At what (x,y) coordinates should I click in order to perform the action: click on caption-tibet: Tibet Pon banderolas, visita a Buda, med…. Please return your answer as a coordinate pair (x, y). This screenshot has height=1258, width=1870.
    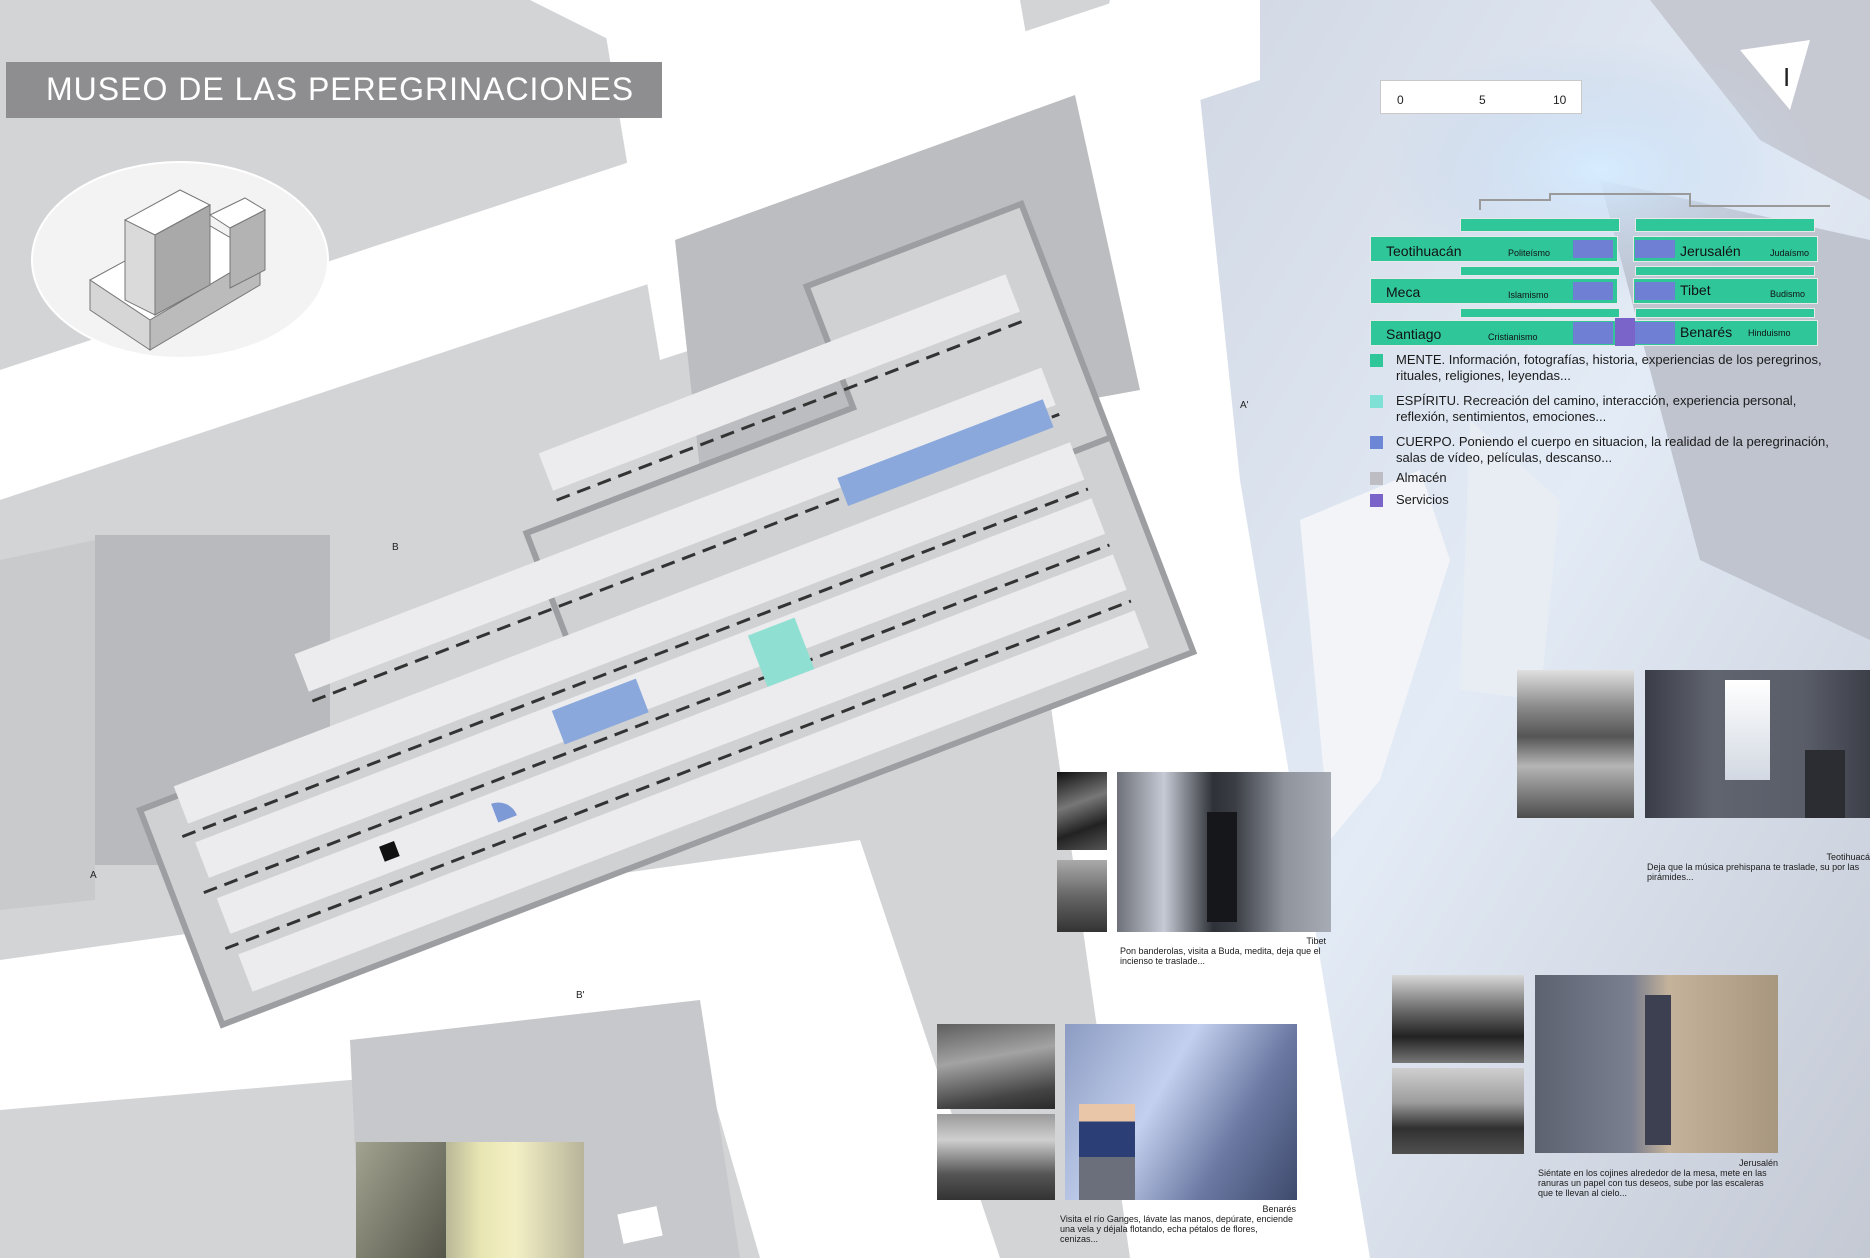
    Looking at the image, I should click on (1223, 951).